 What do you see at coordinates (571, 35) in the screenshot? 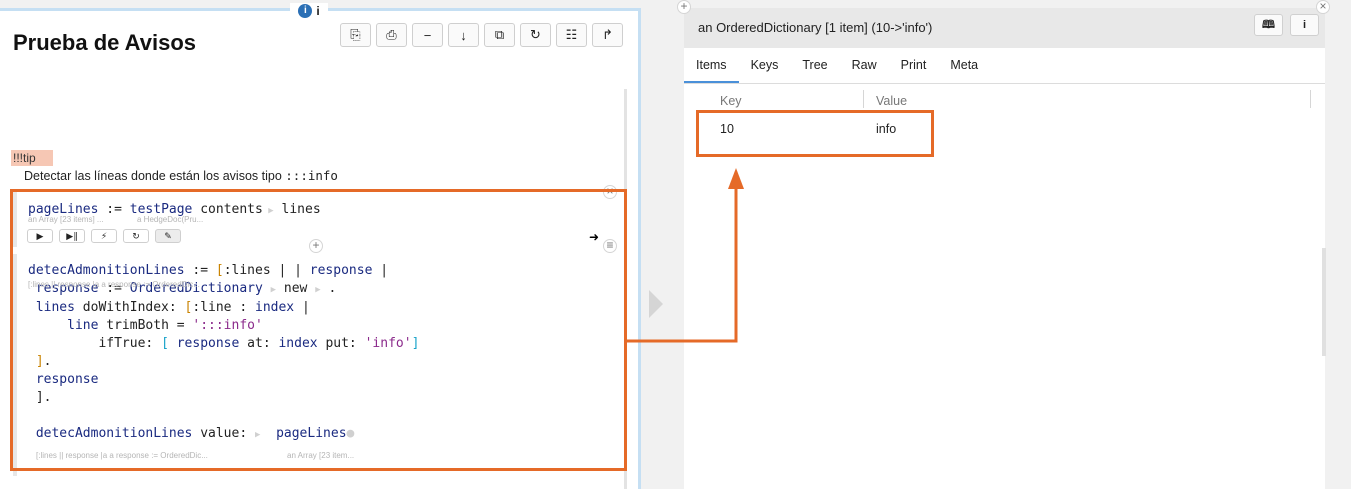
I see `clipboard-icon: ☷` at bounding box center [571, 35].